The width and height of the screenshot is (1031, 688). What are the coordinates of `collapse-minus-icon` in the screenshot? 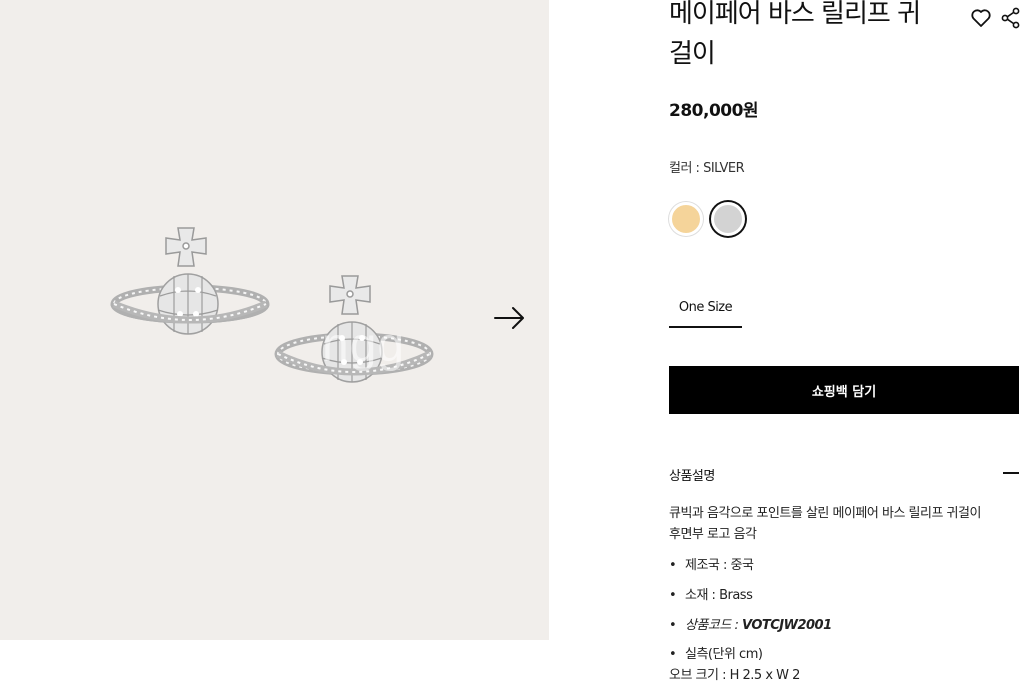 It's located at (1011, 473).